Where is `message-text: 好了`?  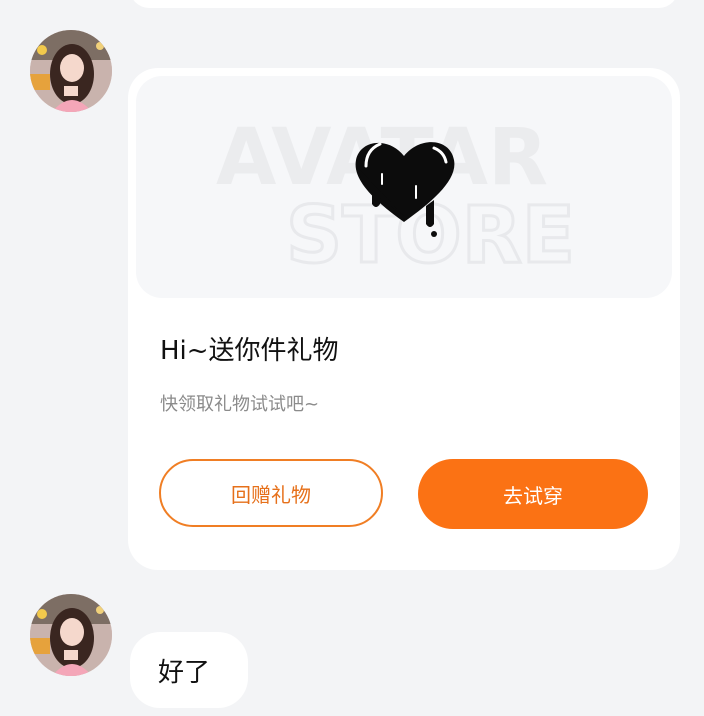 message-text: 好了 is located at coordinates (184, 672).